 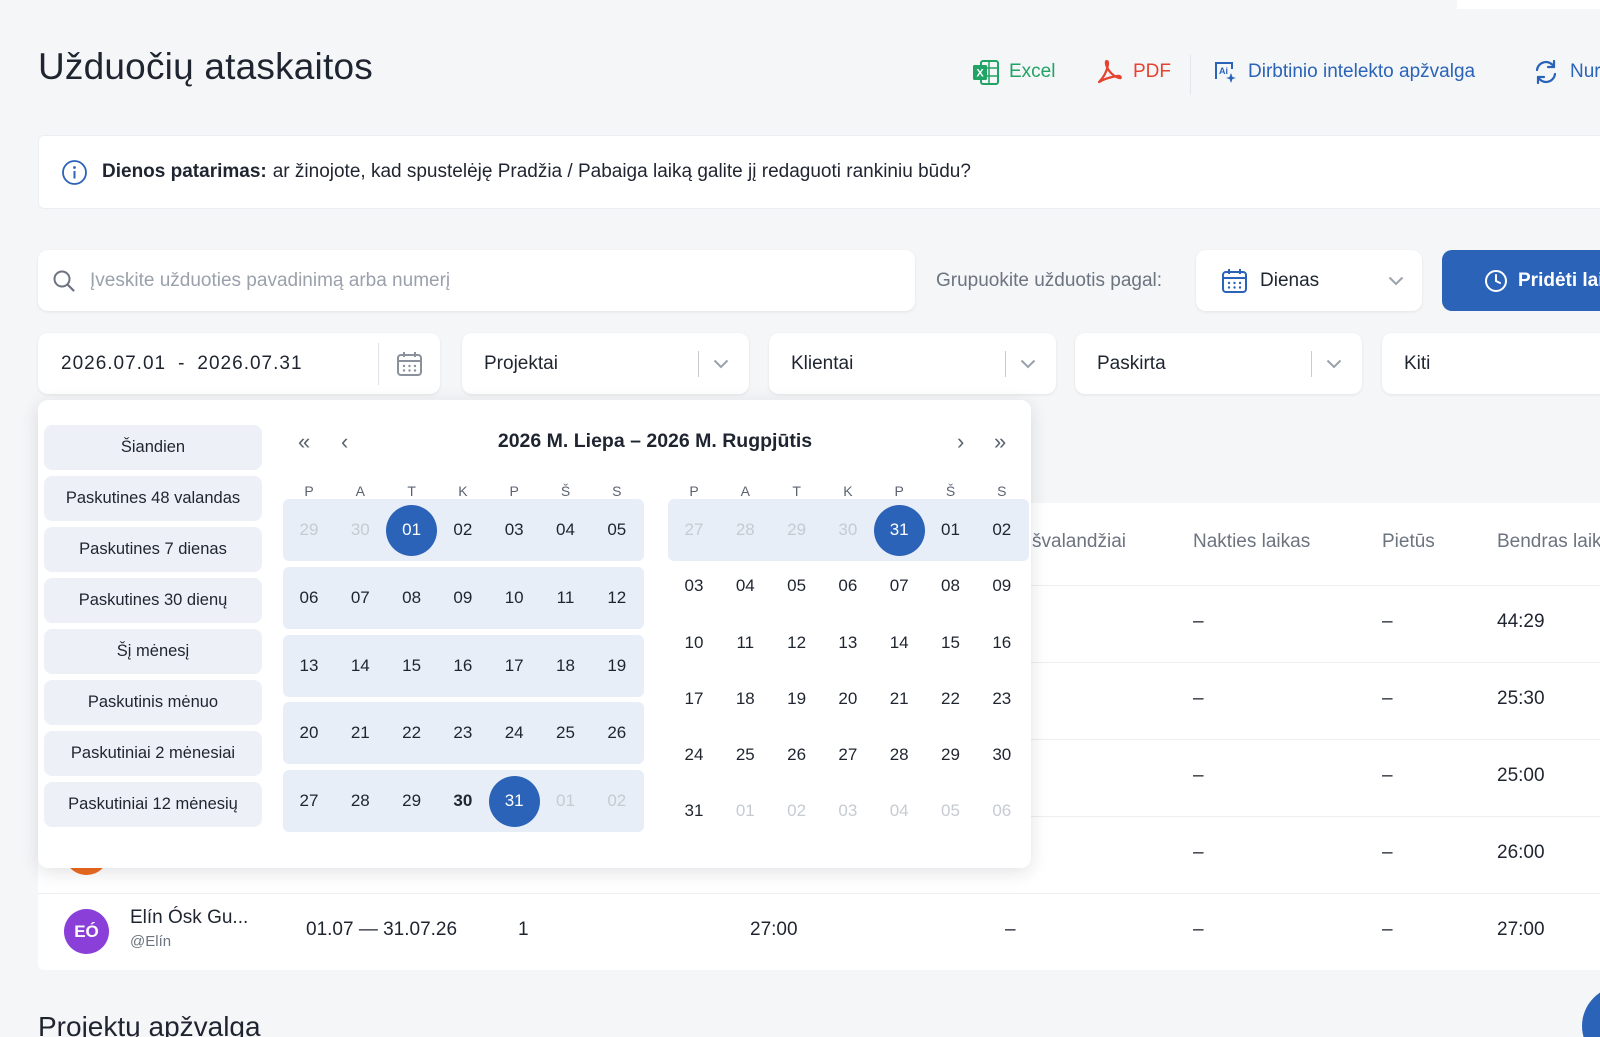 I want to click on preset-last-48h: Paskutines 48 valandas, so click(x=153, y=498).